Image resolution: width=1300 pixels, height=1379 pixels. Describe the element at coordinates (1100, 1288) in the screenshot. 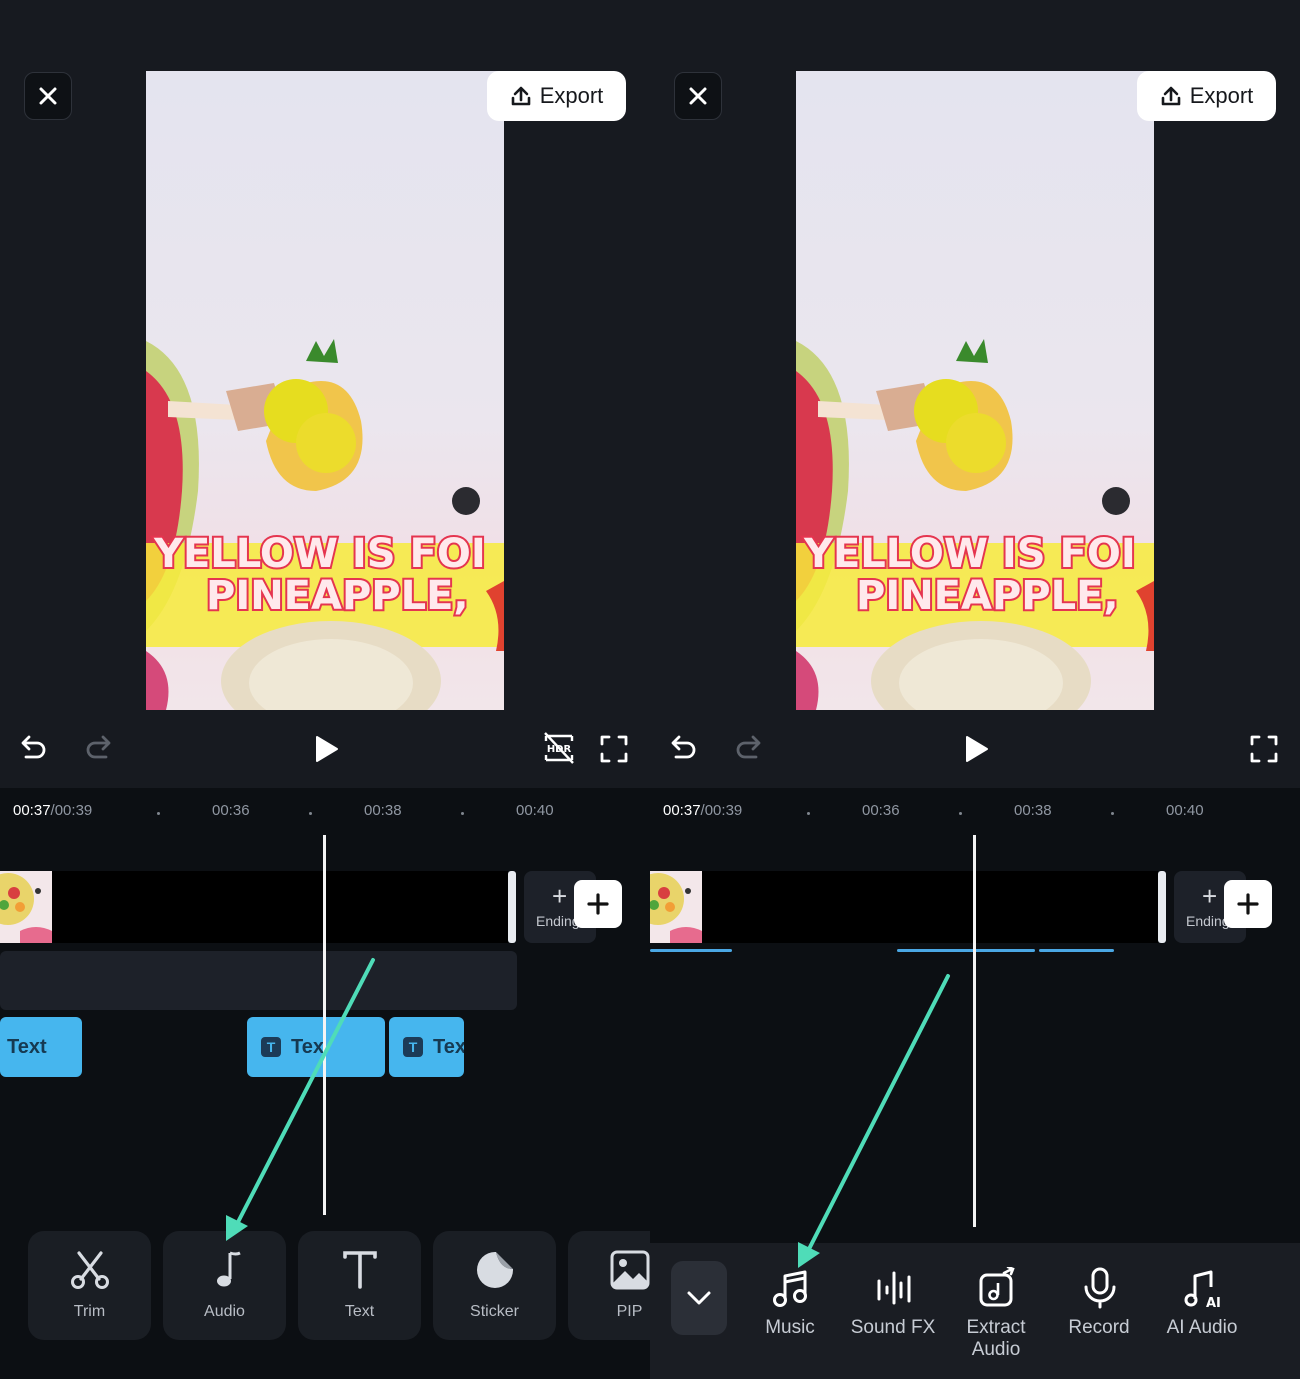

I see `microphone-icon` at that location.